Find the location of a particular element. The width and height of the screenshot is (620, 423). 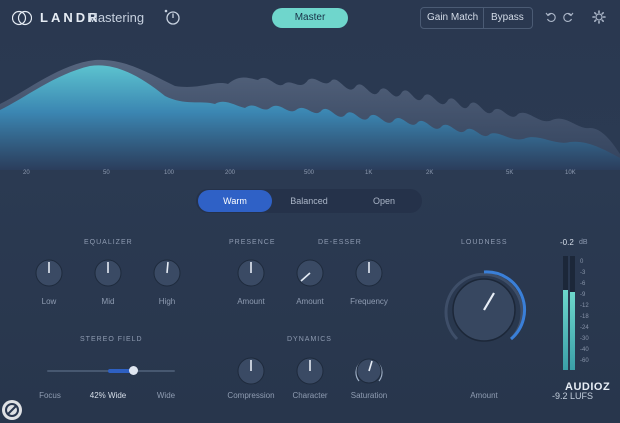

loudness-meter-left-fill is located at coordinates (565, 330).